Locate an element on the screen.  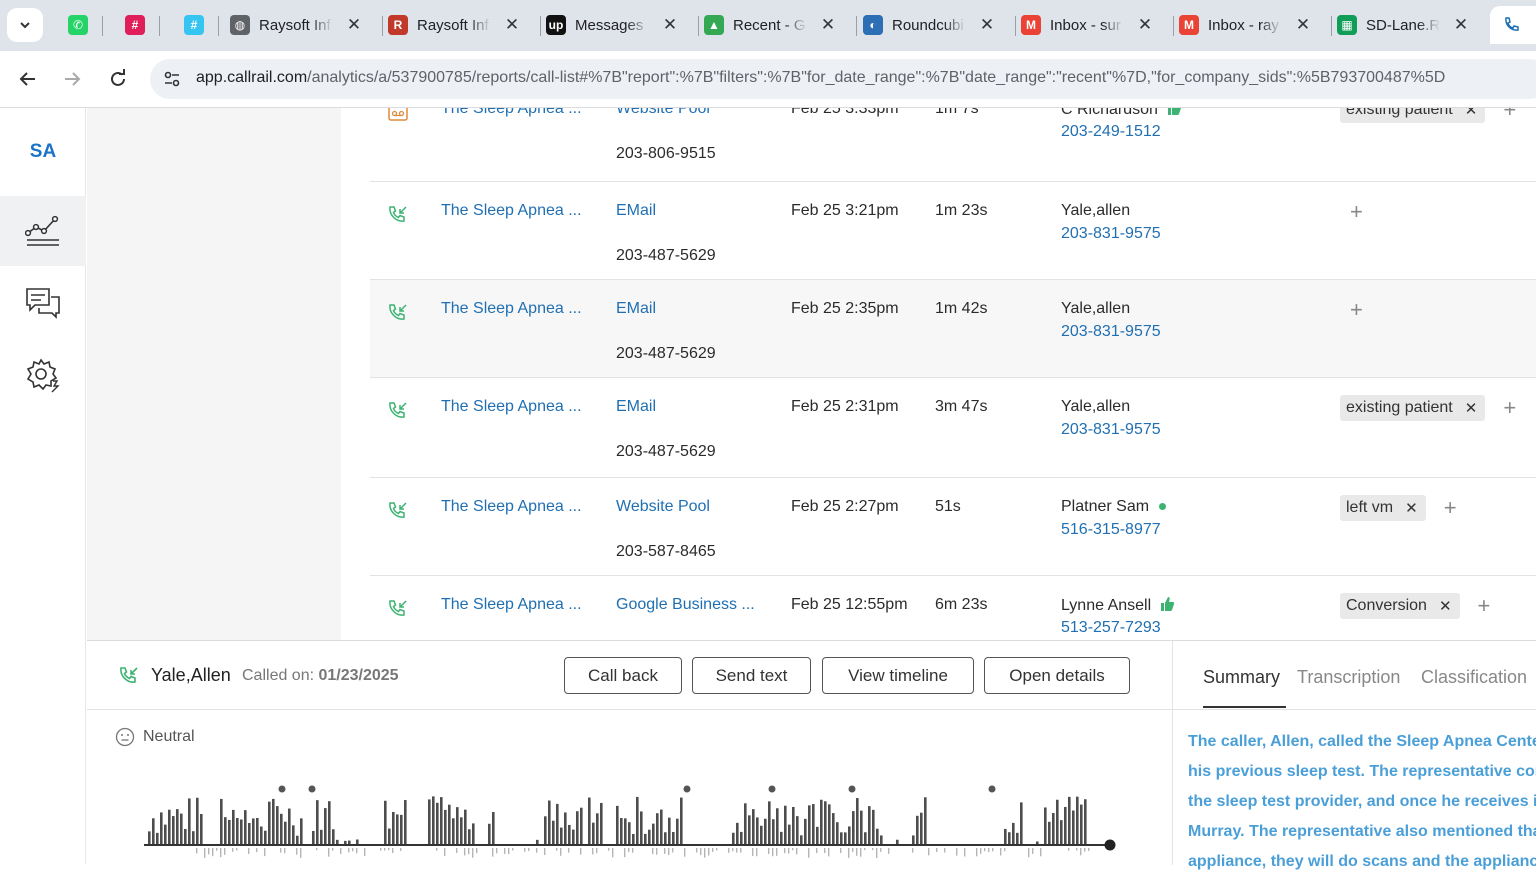
site-info-icon is located at coordinates (172, 79).